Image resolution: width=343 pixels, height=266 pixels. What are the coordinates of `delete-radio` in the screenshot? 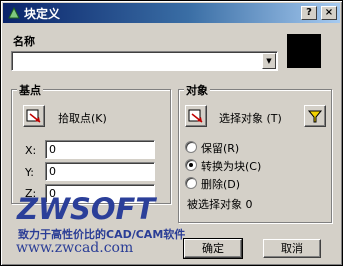 It's located at (191, 183).